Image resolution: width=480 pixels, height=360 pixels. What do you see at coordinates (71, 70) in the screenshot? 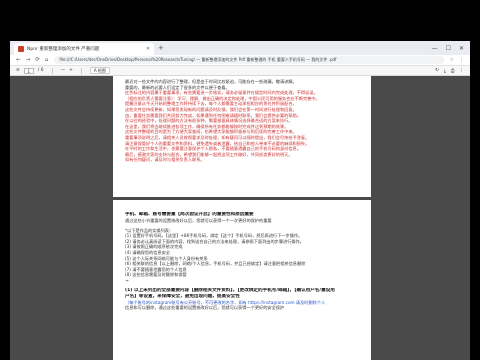
I see `zoom-in-icon: +` at bounding box center [71, 70].